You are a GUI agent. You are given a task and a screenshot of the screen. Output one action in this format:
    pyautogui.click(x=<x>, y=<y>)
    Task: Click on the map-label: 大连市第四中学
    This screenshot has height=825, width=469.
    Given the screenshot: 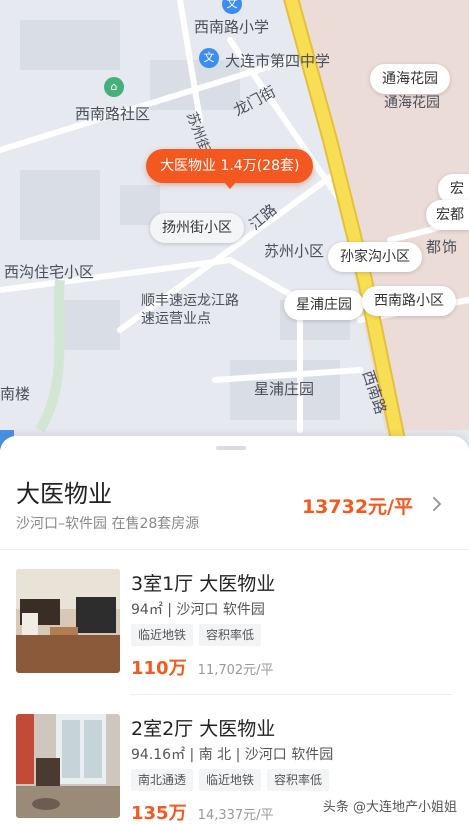 What is the action you would take?
    pyautogui.click(x=278, y=61)
    